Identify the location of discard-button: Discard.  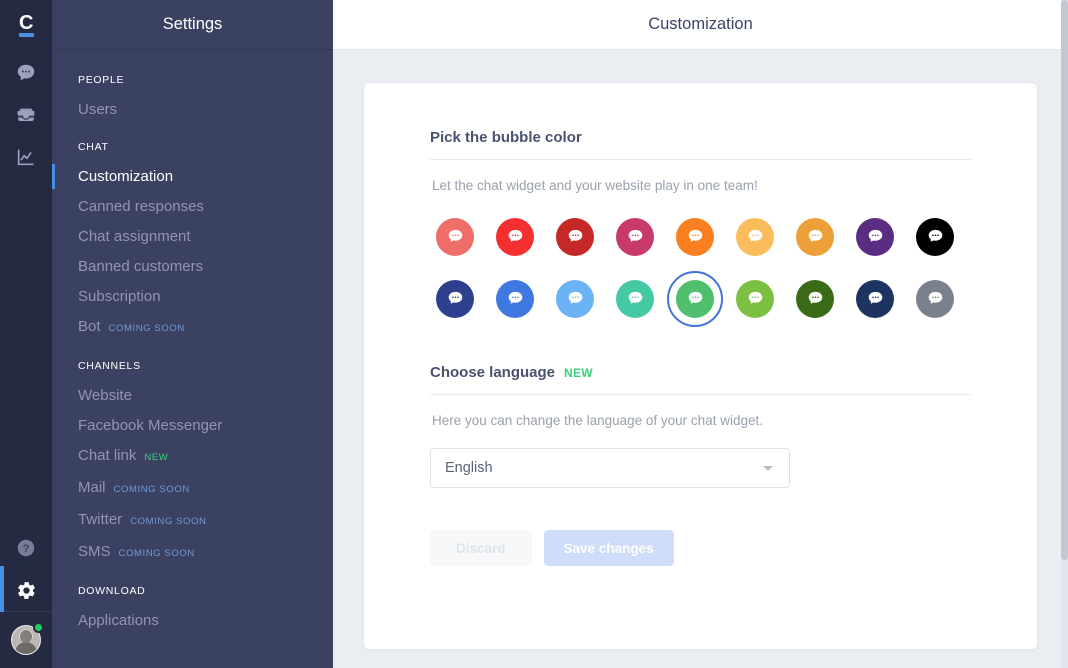
(481, 548).